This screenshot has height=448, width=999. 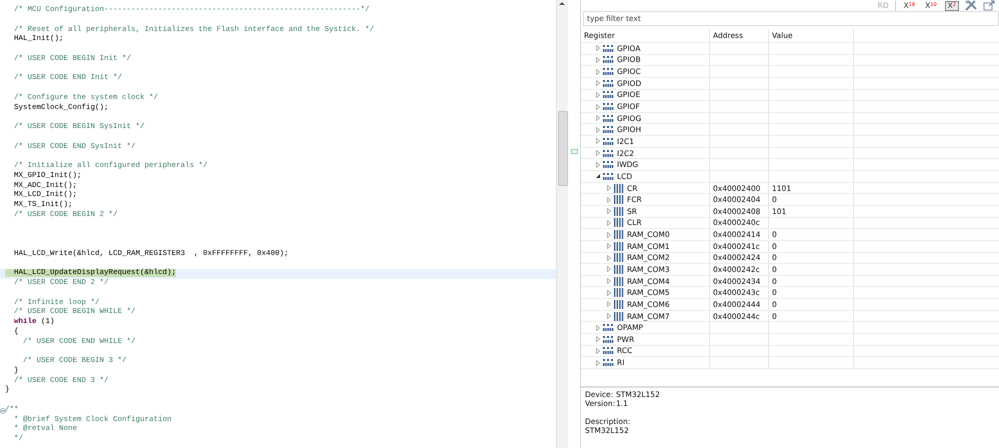 I want to click on export-icon, so click(x=989, y=5).